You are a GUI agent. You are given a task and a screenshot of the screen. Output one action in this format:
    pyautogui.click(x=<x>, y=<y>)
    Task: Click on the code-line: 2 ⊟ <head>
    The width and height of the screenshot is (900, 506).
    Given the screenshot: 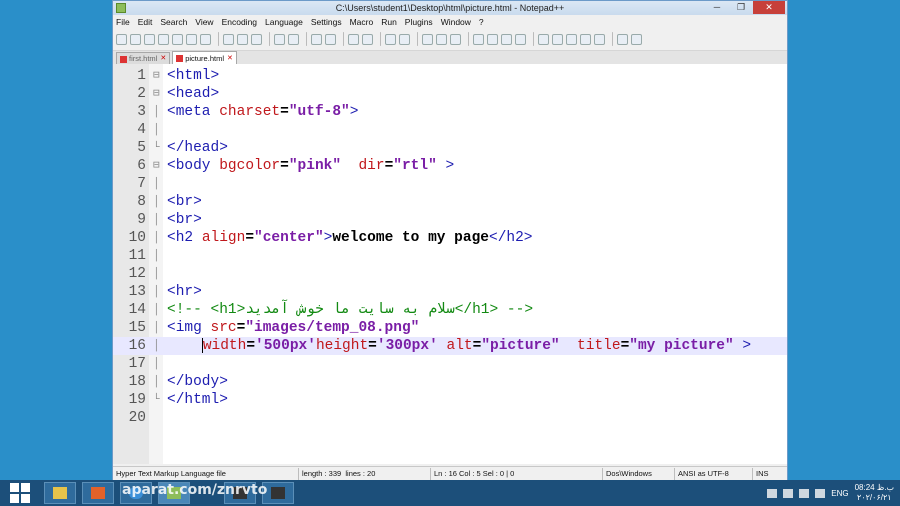 What is the action you would take?
    pyautogui.click(x=450, y=94)
    